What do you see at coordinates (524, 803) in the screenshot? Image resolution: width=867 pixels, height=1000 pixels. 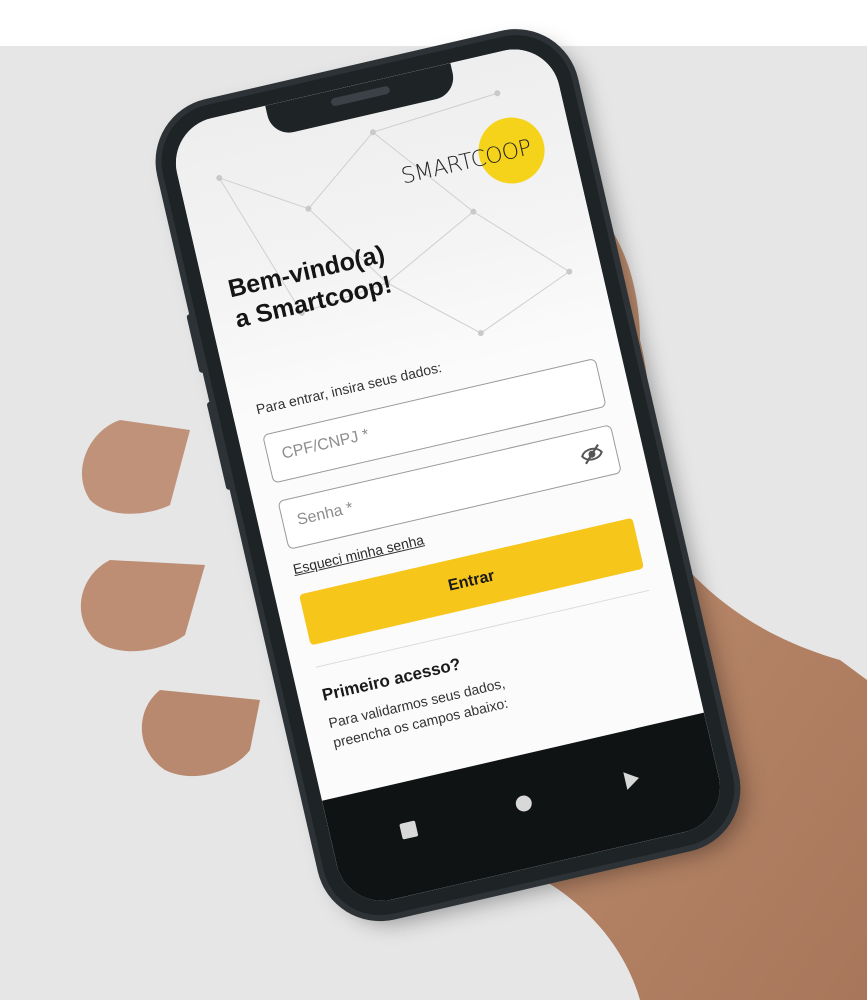 I see `circle-icon` at bounding box center [524, 803].